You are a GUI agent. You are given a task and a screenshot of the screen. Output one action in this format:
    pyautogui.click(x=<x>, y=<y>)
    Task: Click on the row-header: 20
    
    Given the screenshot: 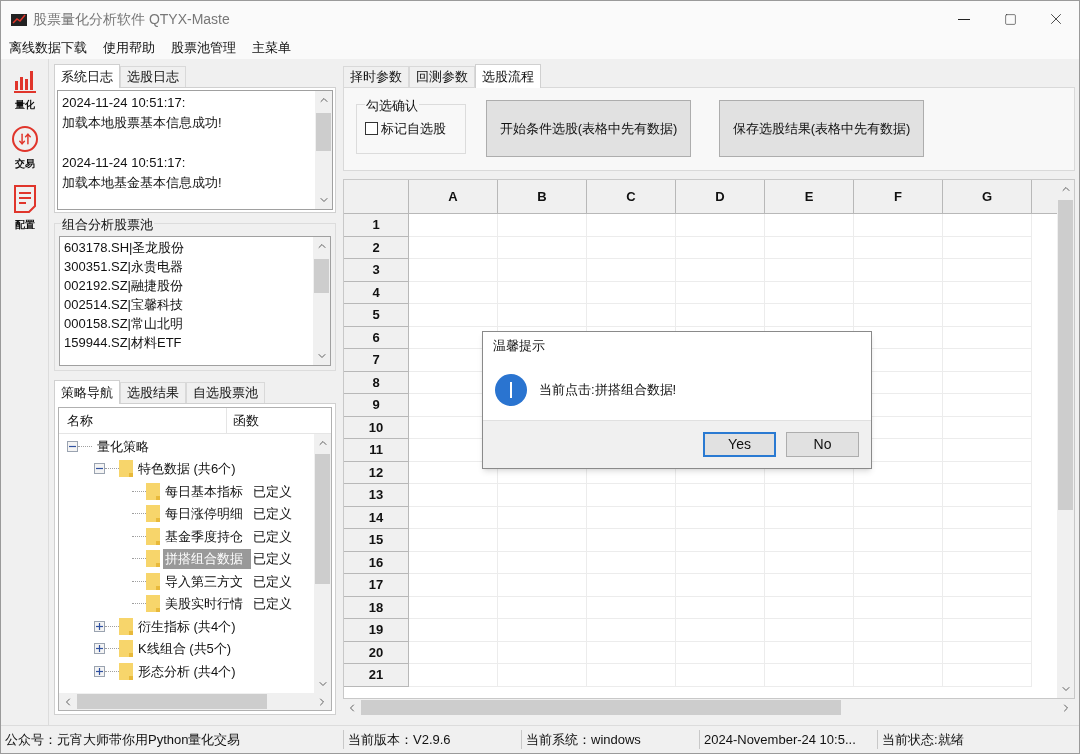 What is the action you would take?
    pyautogui.click(x=376, y=652)
    